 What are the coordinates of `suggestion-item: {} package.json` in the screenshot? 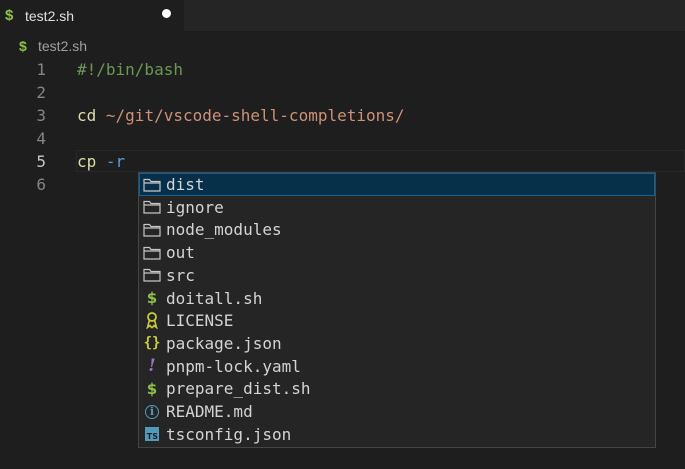 It's located at (397, 343).